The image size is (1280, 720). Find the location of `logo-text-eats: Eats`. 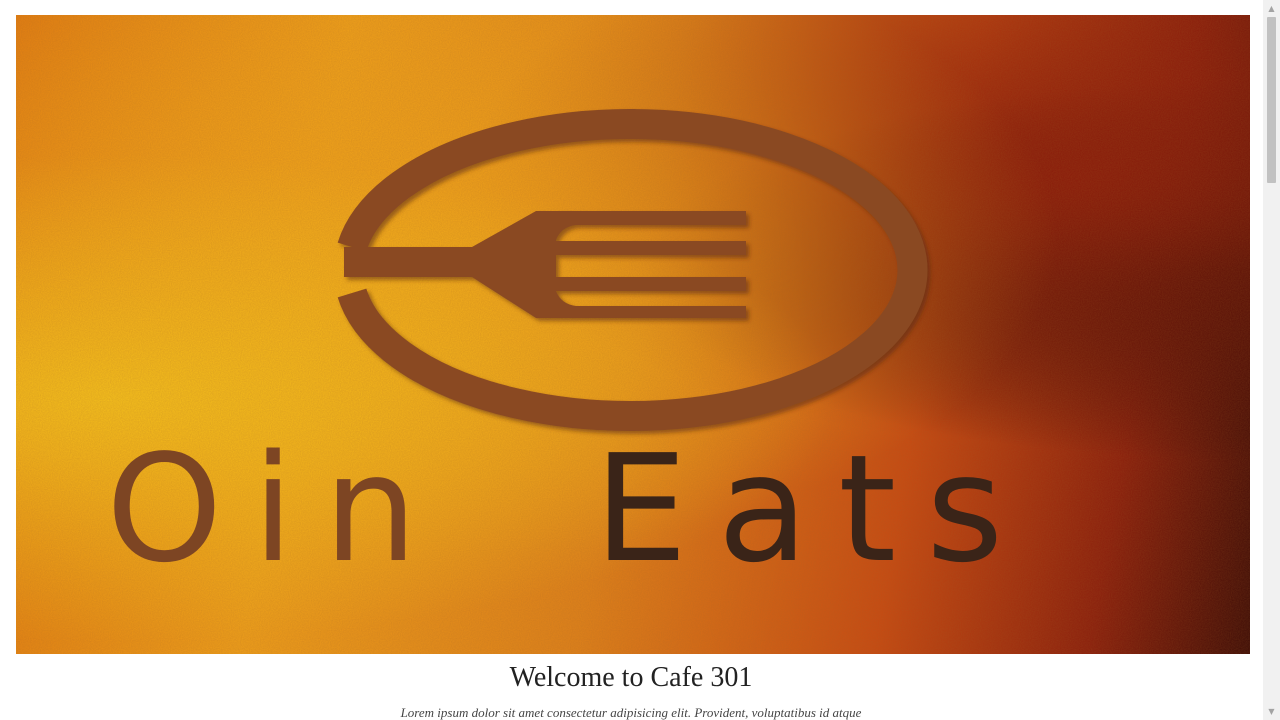

logo-text-eats: Eats is located at coordinates (813, 509).